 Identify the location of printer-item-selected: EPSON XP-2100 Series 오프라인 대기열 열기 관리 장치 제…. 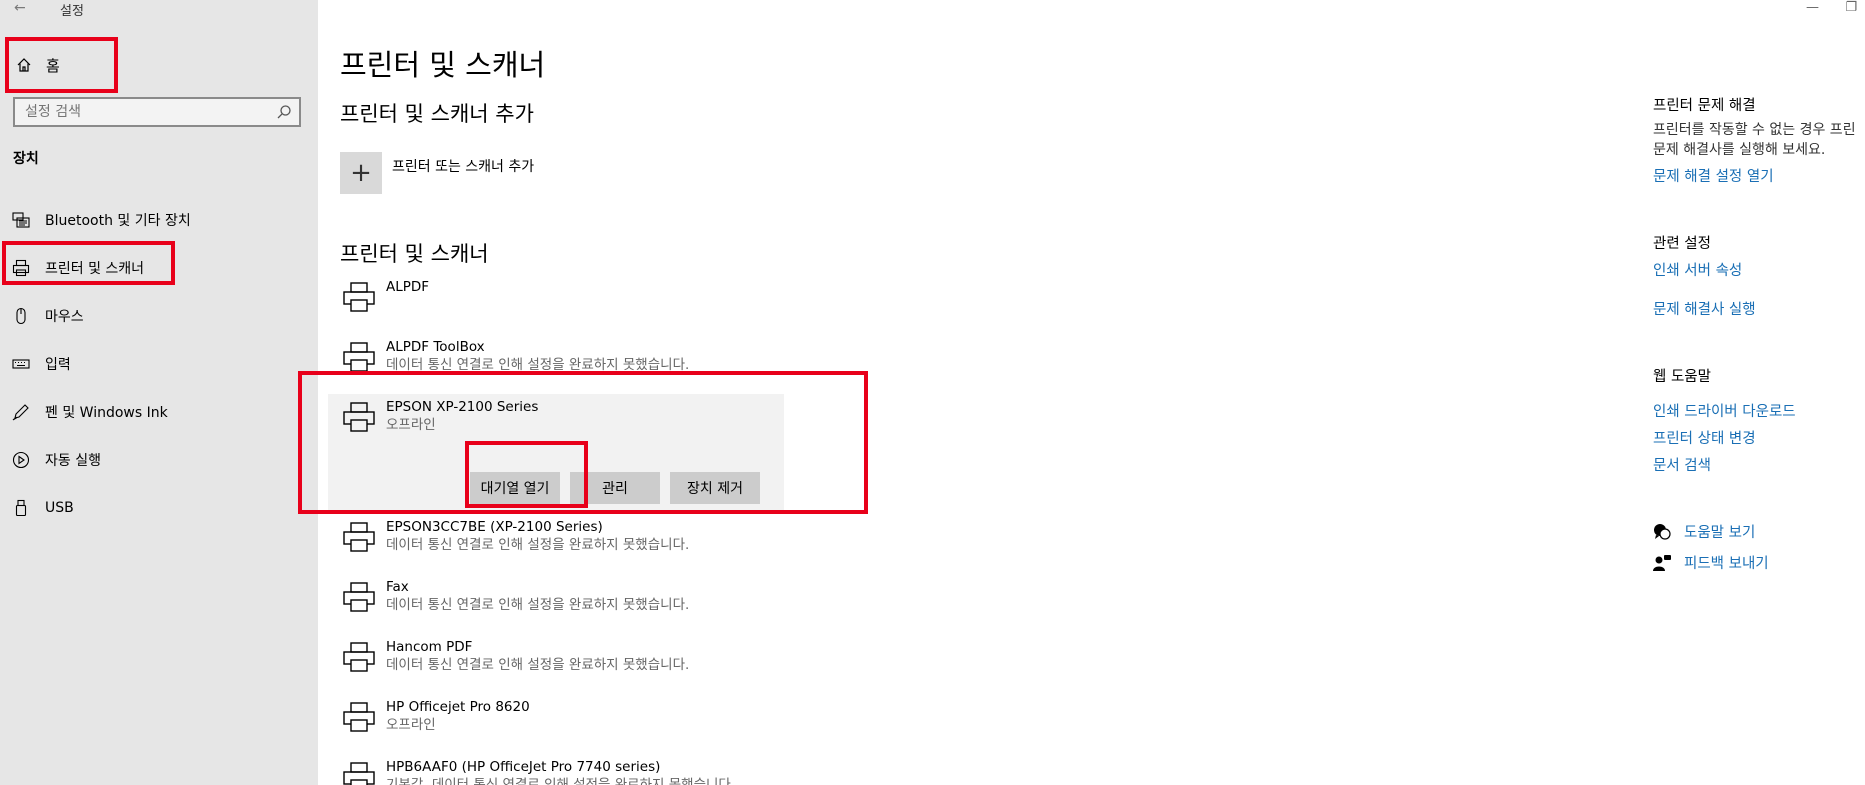
(556, 454).